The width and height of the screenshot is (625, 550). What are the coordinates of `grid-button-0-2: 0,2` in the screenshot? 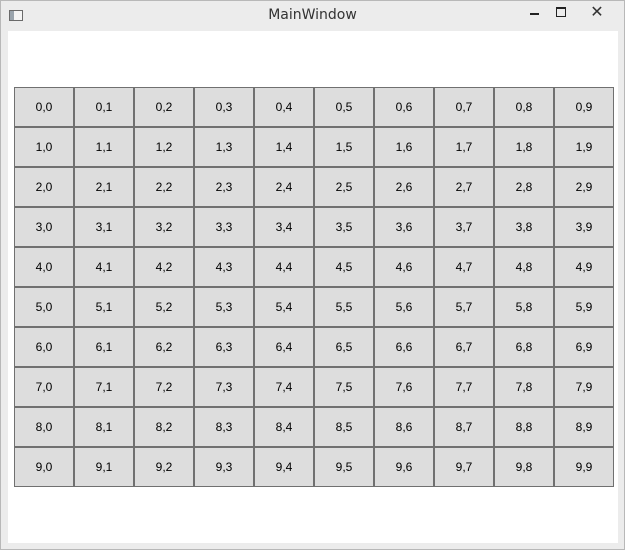 It's located at (164, 107).